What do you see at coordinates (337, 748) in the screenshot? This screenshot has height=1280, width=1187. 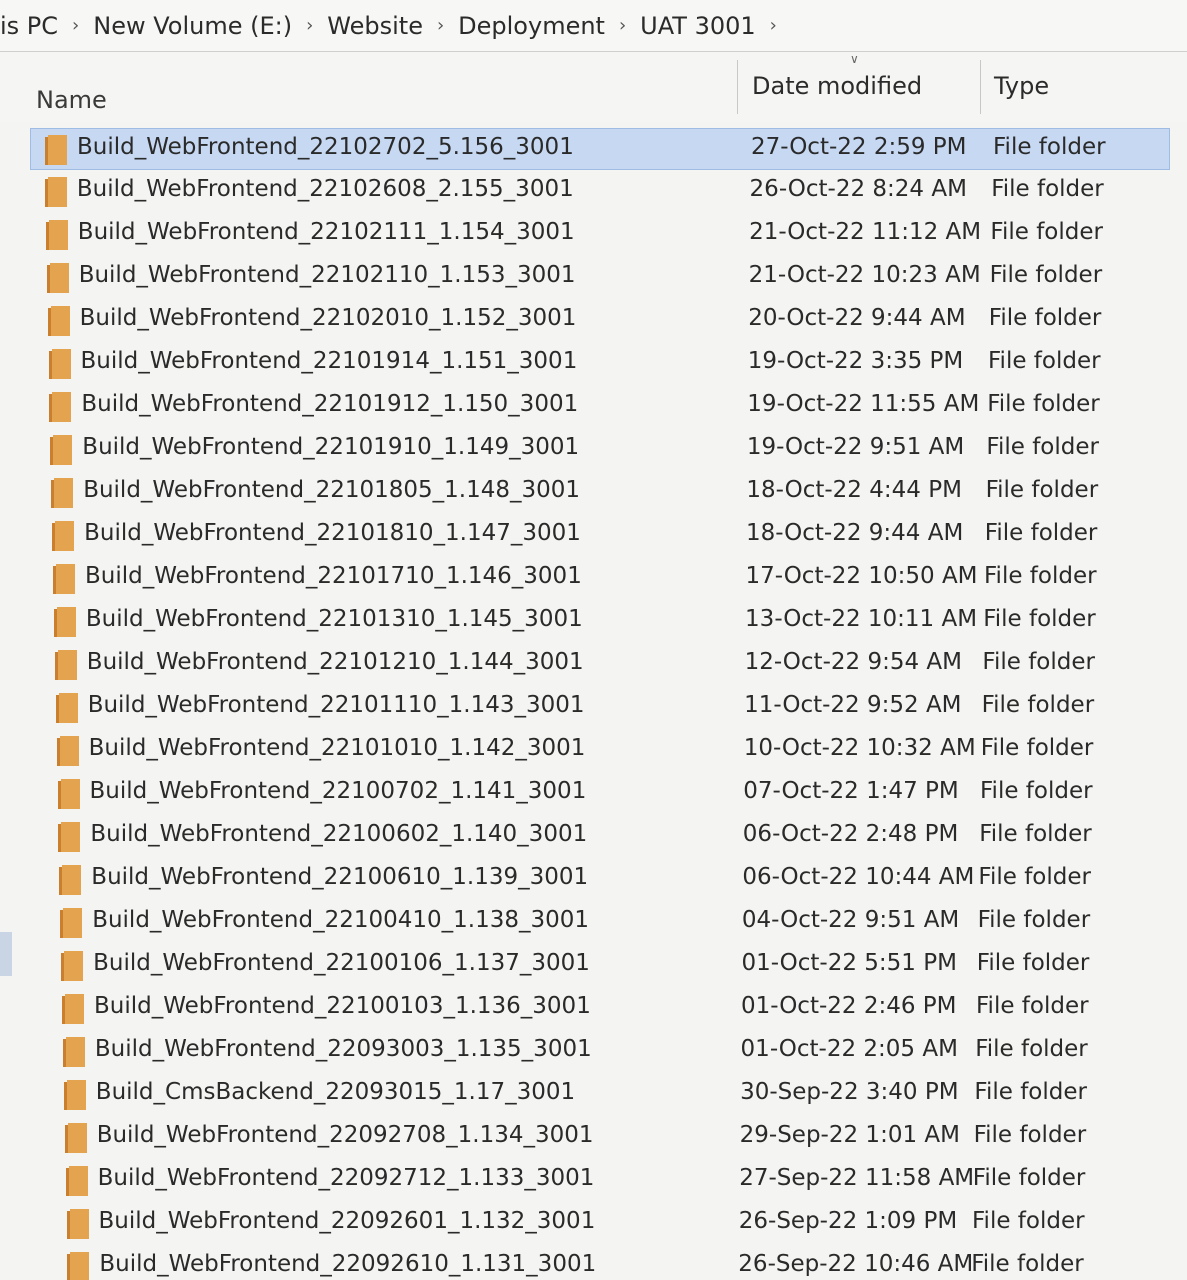 I see `file-name: Build_WebFrontend_22101010_1.142_3001` at bounding box center [337, 748].